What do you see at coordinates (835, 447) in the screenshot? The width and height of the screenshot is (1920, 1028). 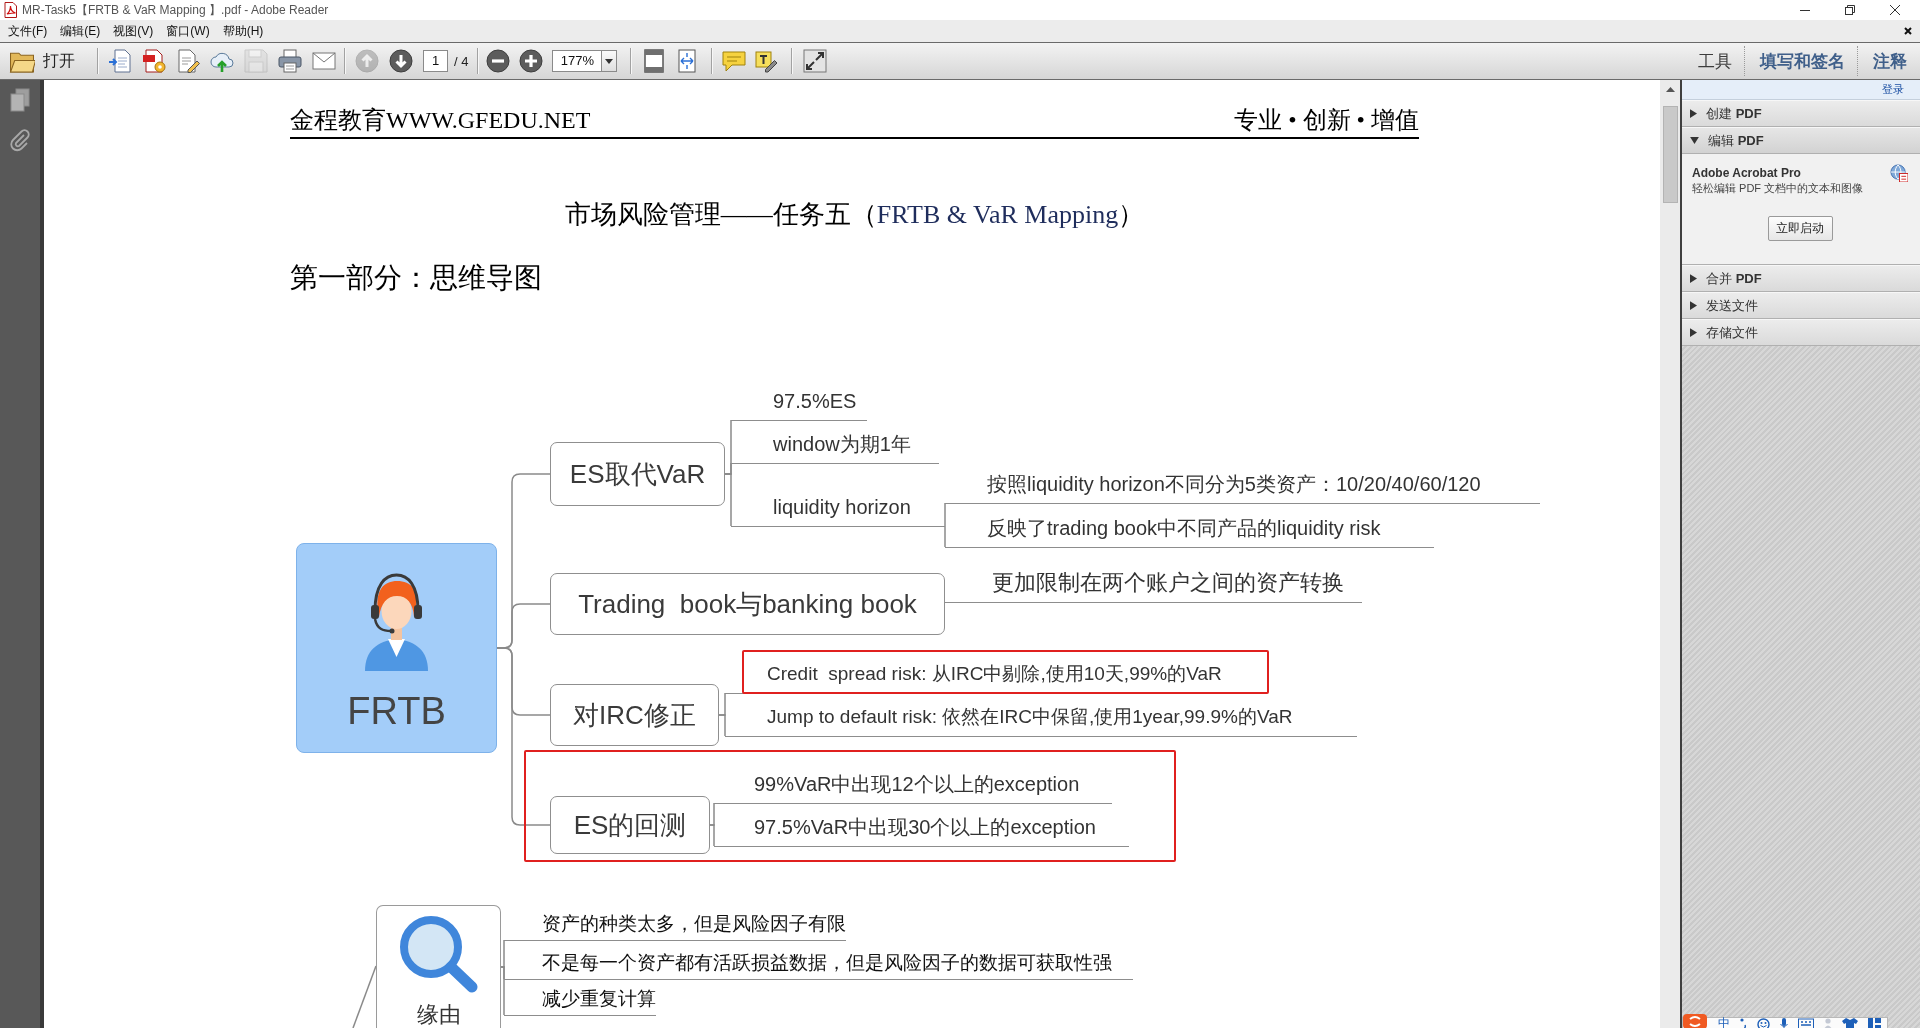 I see `subtopic: window为期1年` at bounding box center [835, 447].